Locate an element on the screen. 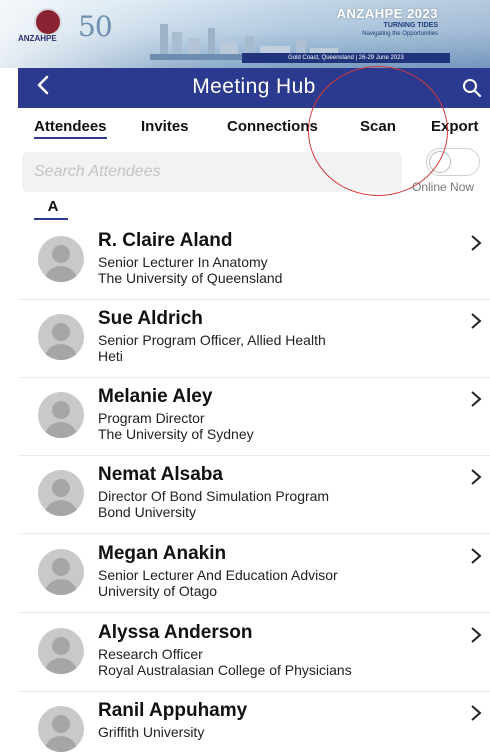  org-logo-text: ANZAHPE is located at coordinates (37, 38).